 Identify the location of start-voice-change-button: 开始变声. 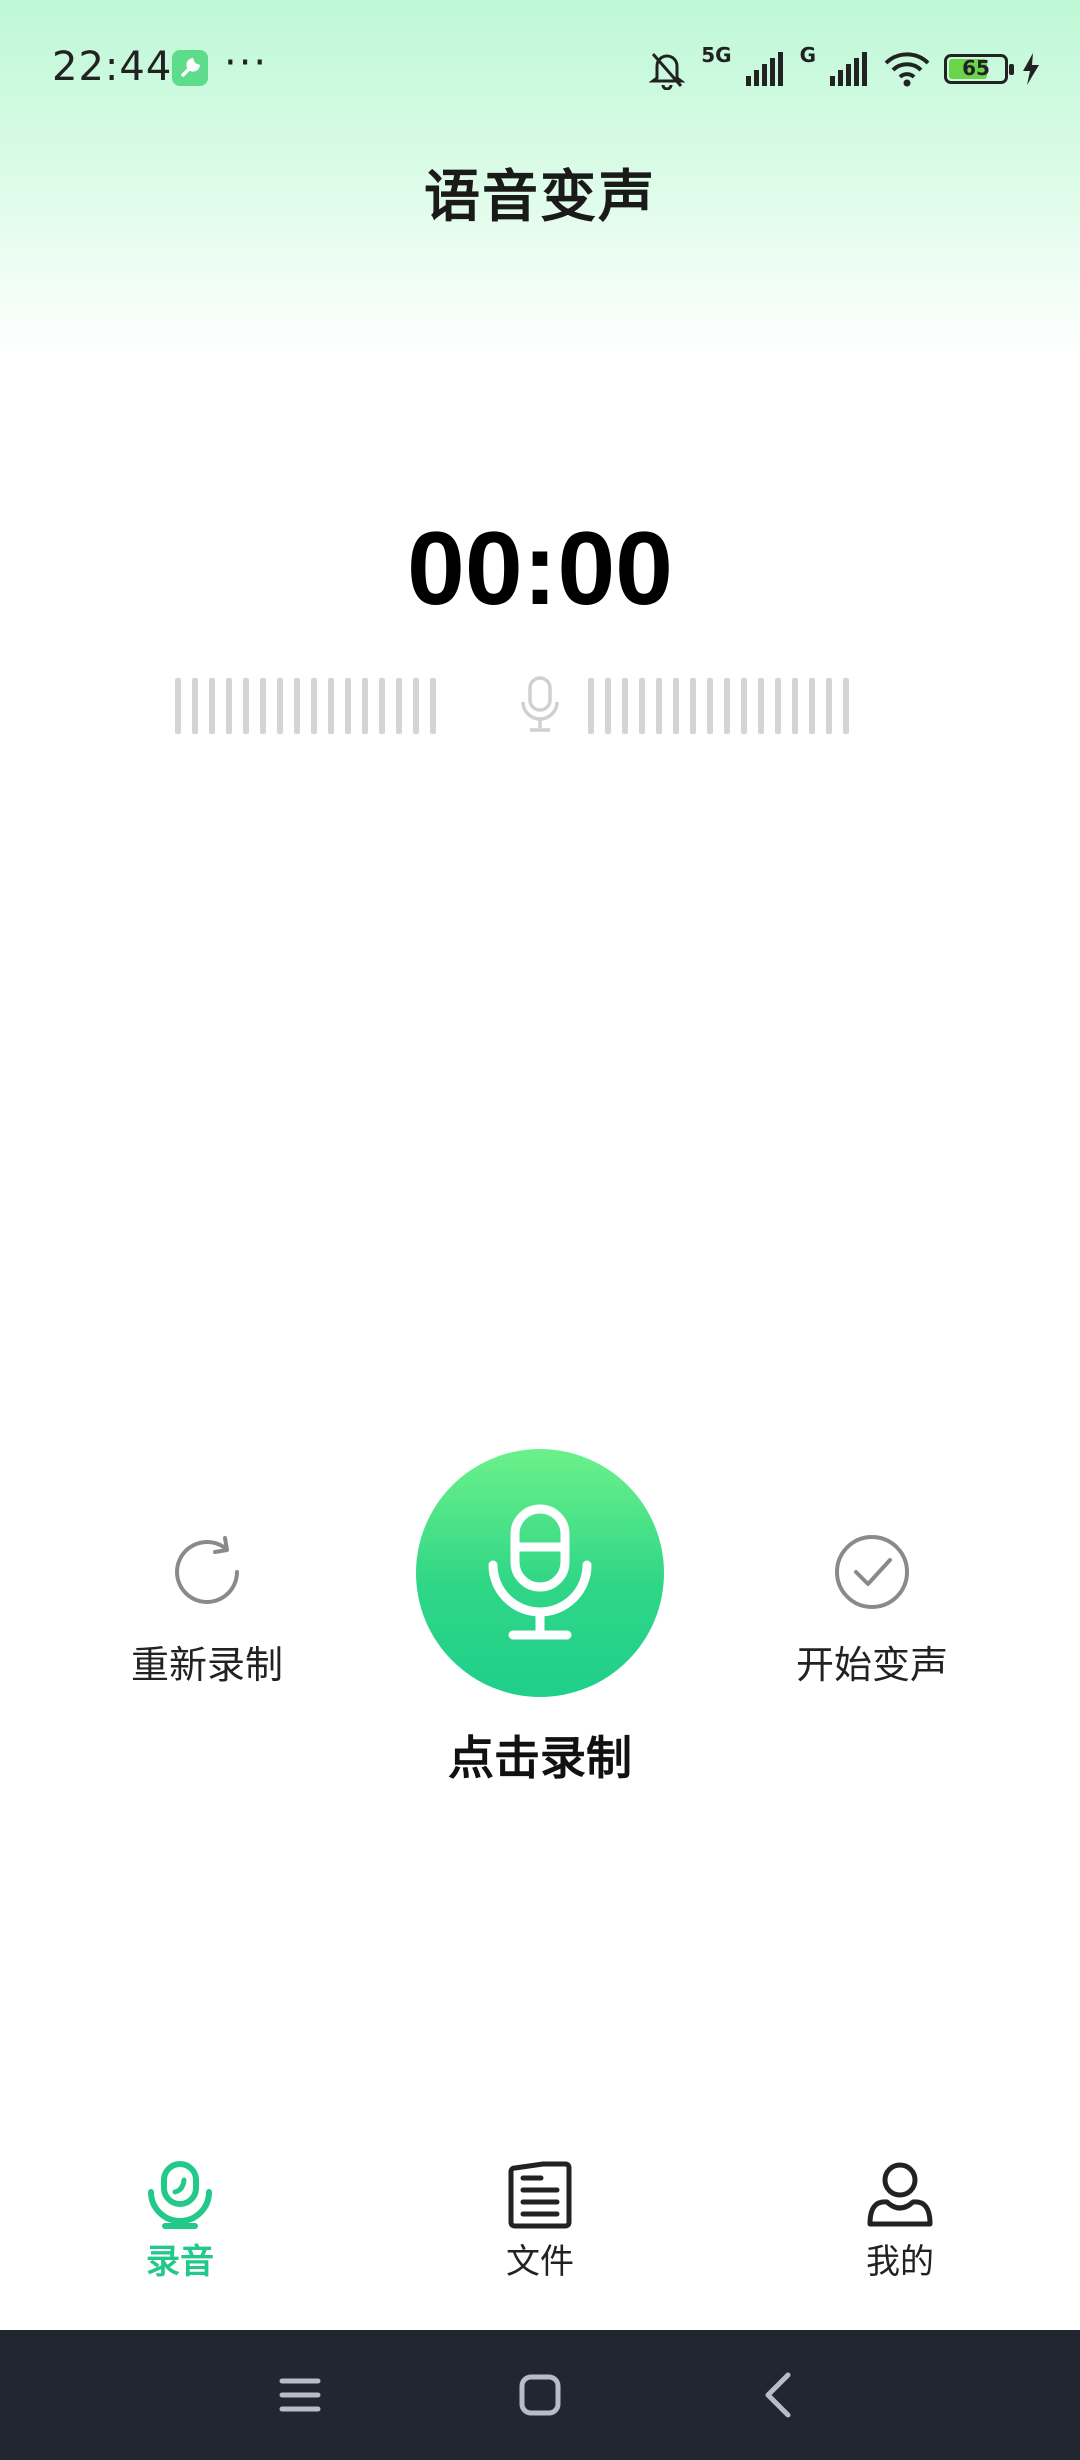
(872, 1609).